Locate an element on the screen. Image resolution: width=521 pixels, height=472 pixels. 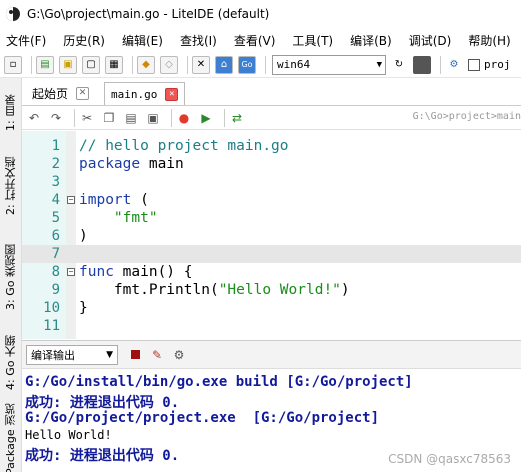
menu-view: 查看(V) is located at coordinates (255, 40).